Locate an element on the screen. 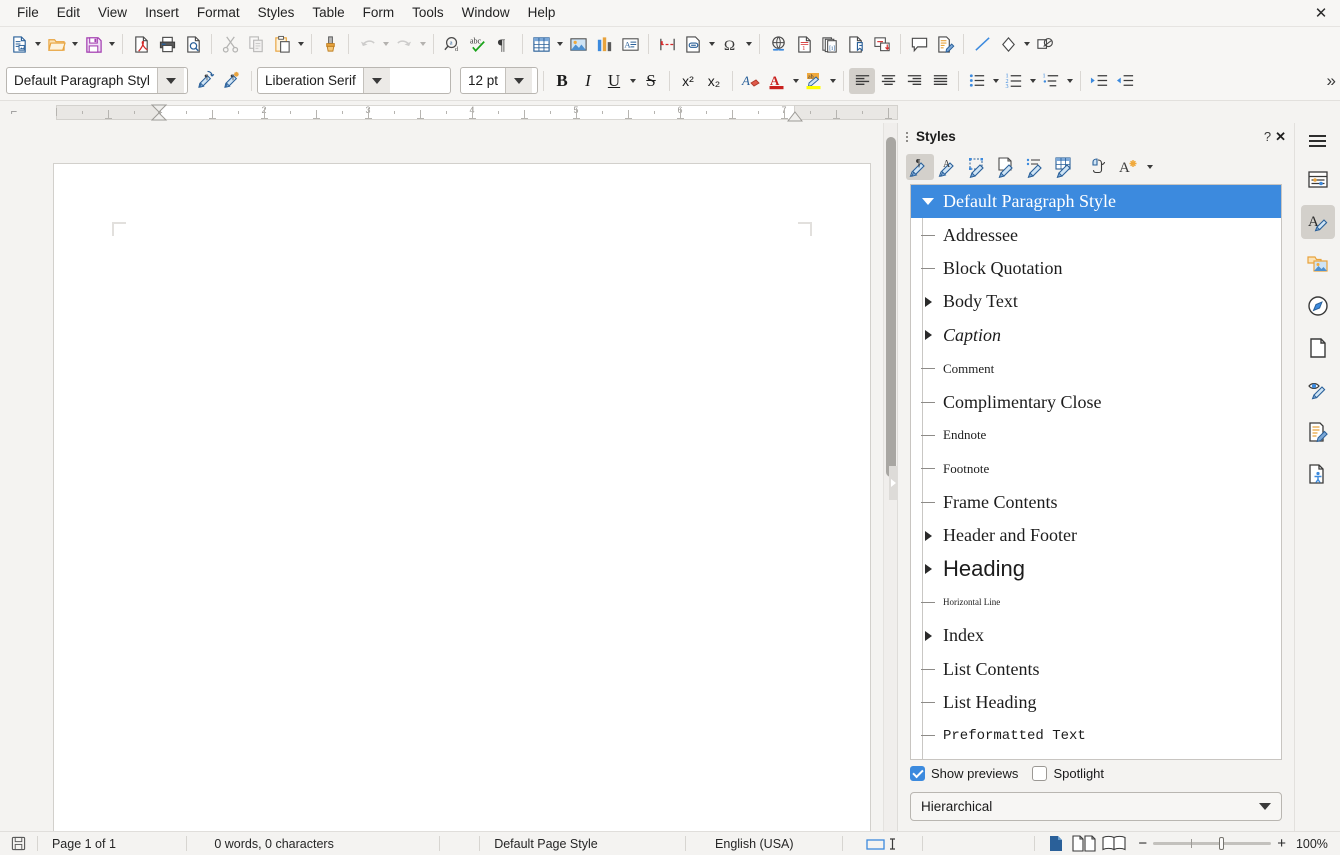 The width and height of the screenshot is (1340, 855). sidebar-tab-style-inspector is located at coordinates (1318, 390).